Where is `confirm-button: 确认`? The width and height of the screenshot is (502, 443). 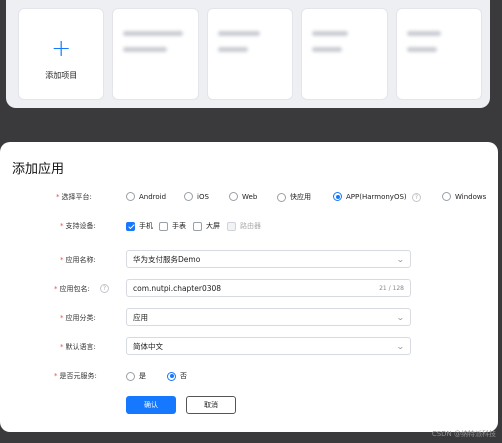
confirm-button: 确认 is located at coordinates (151, 405).